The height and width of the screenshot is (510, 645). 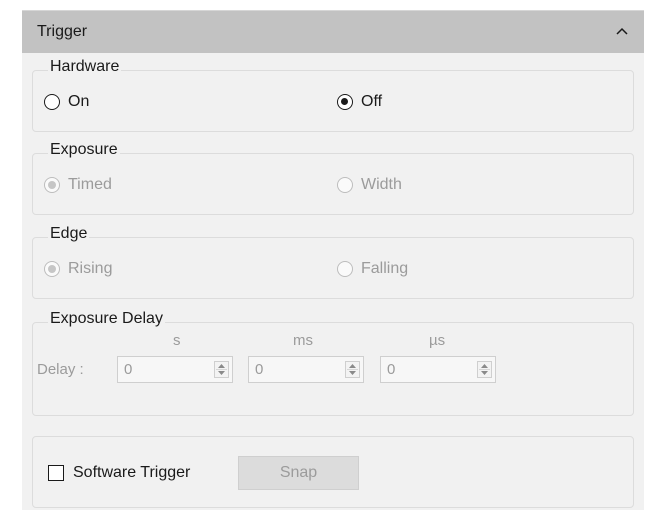 What do you see at coordinates (175, 369) in the screenshot?
I see `delay-seconds-input: 0` at bounding box center [175, 369].